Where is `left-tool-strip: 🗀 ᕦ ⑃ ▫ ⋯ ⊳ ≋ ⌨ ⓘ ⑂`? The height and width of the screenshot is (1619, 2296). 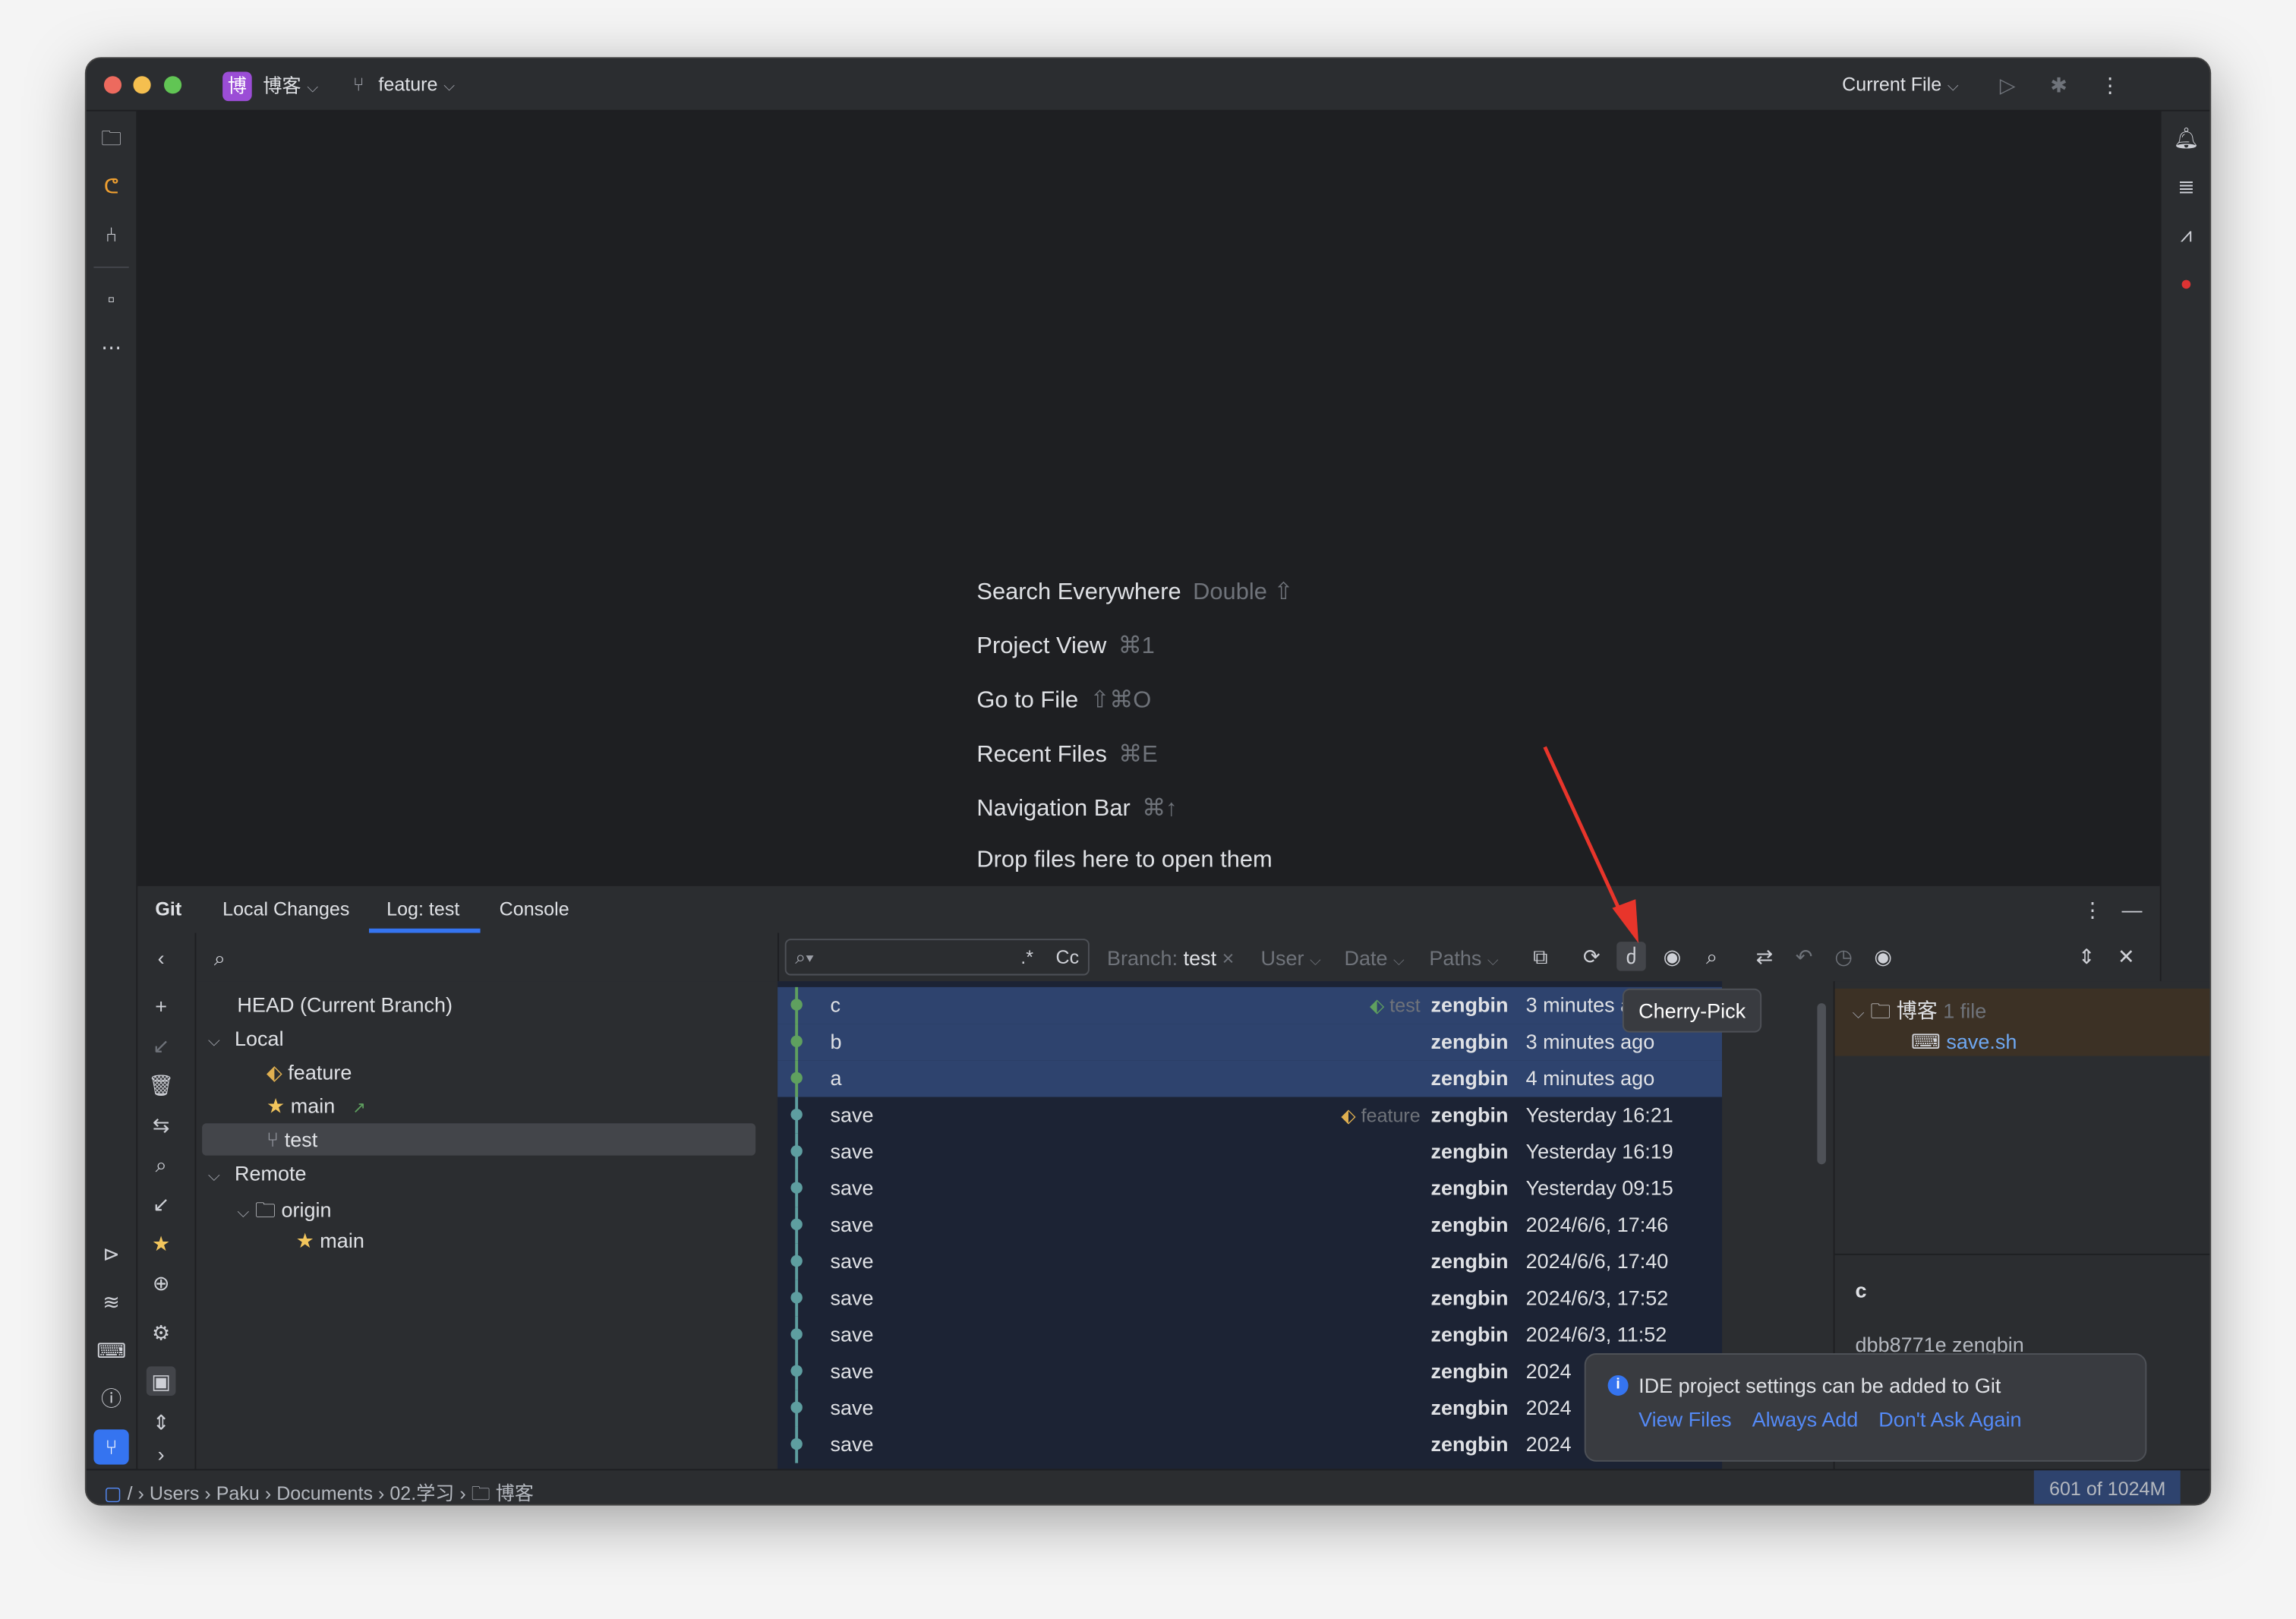 left-tool-strip: 🗀 ᕦ ⑃ ▫ ⋯ ⊳ ≋ ⌨ ⓘ ⑂ is located at coordinates (112, 790).